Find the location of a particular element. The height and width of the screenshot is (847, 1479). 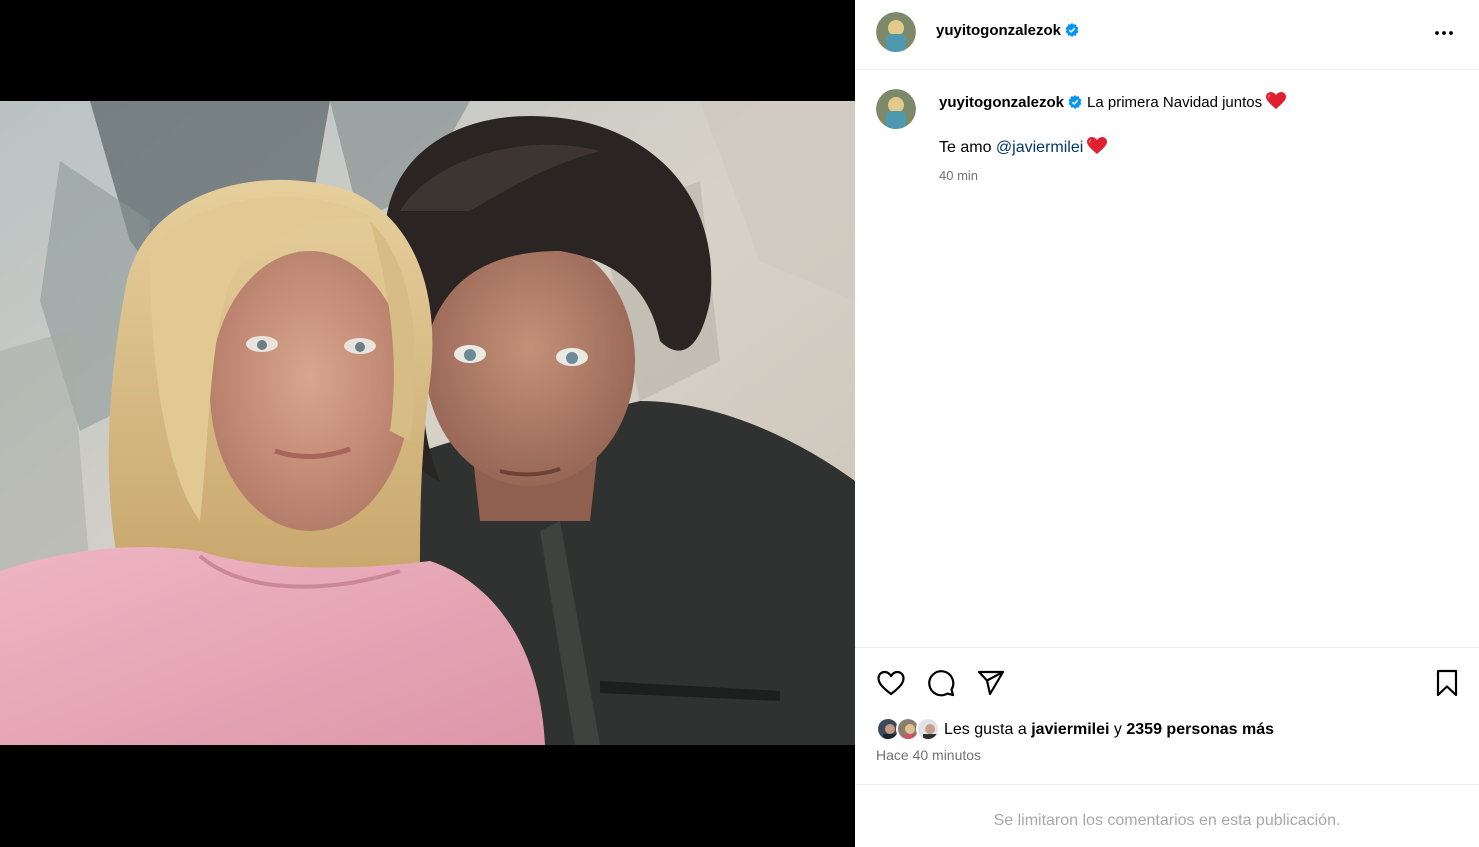

share-icon is located at coordinates (991, 683).